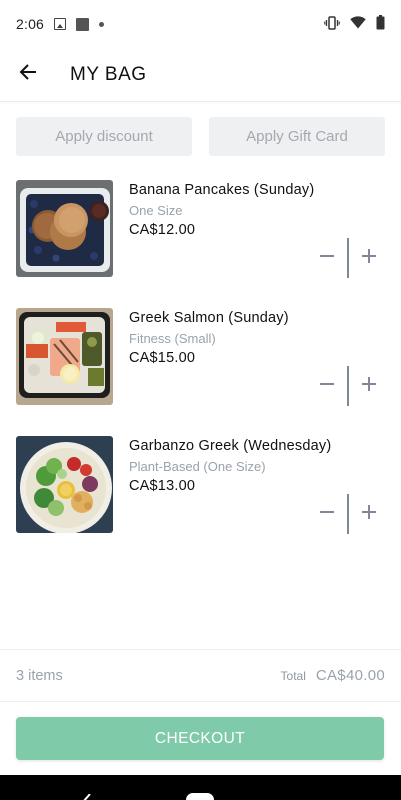  I want to click on status-time: 2:06, so click(30, 24).